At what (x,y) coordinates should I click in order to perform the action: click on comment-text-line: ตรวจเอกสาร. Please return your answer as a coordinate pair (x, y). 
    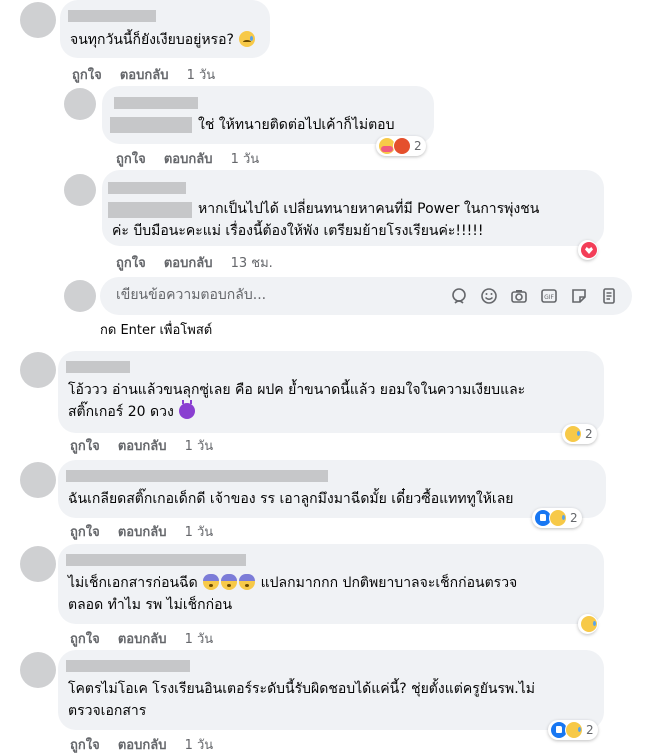
    Looking at the image, I should click on (107, 711).